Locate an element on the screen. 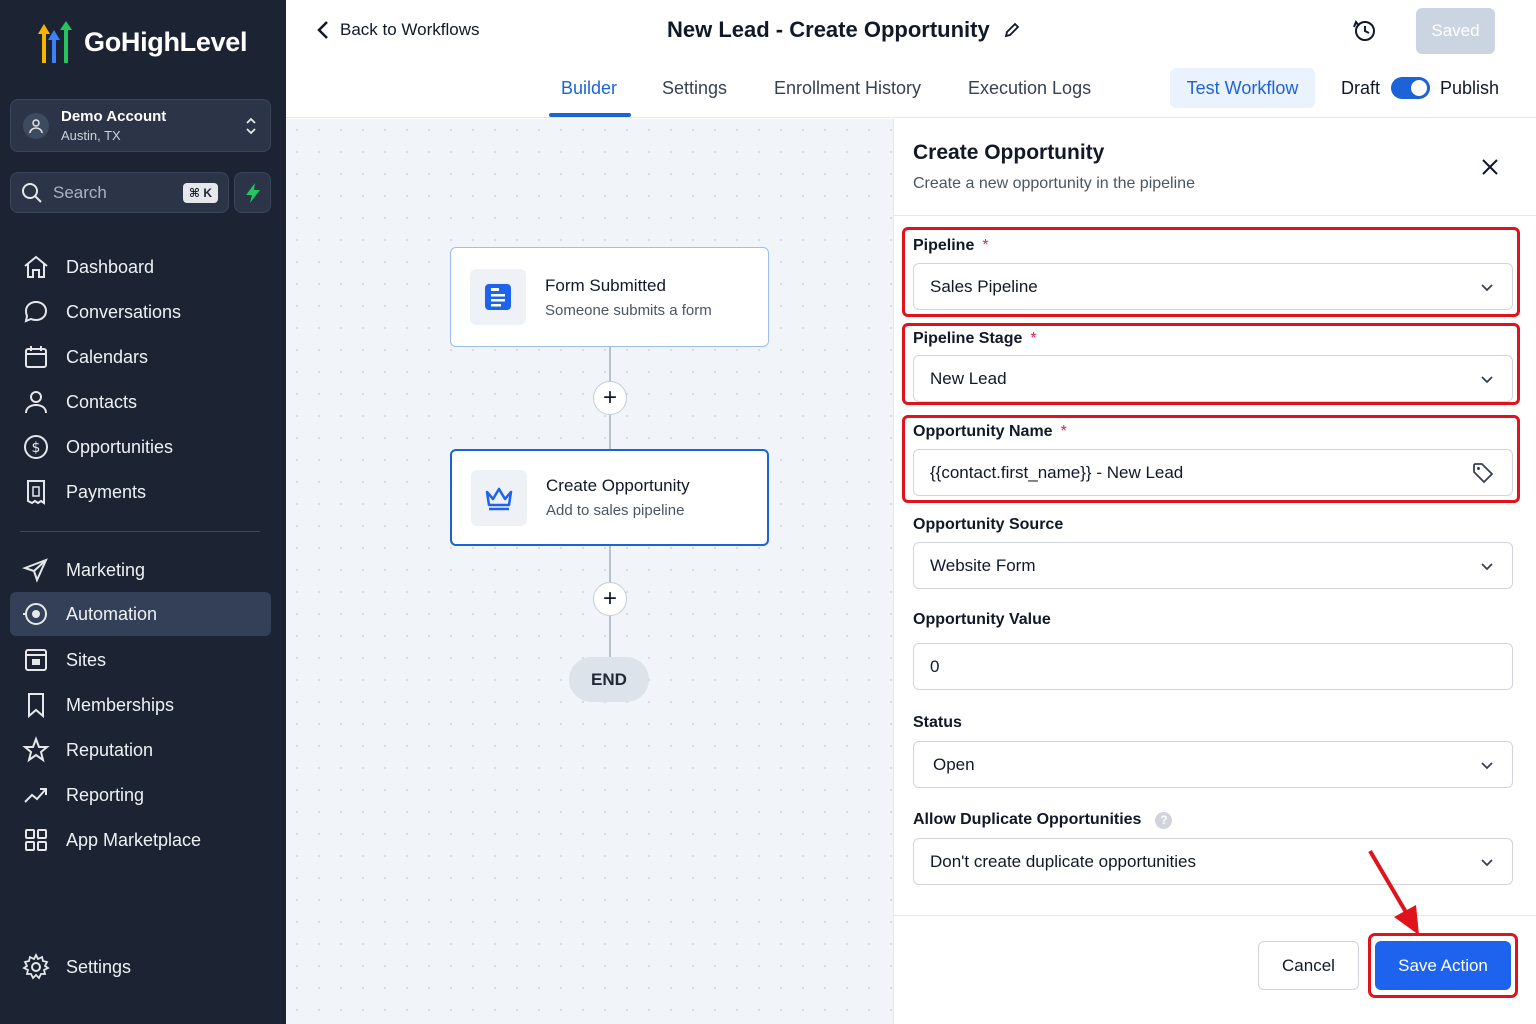 This screenshot has height=1024, width=1536. chevron-up-down-icon is located at coordinates (251, 125).